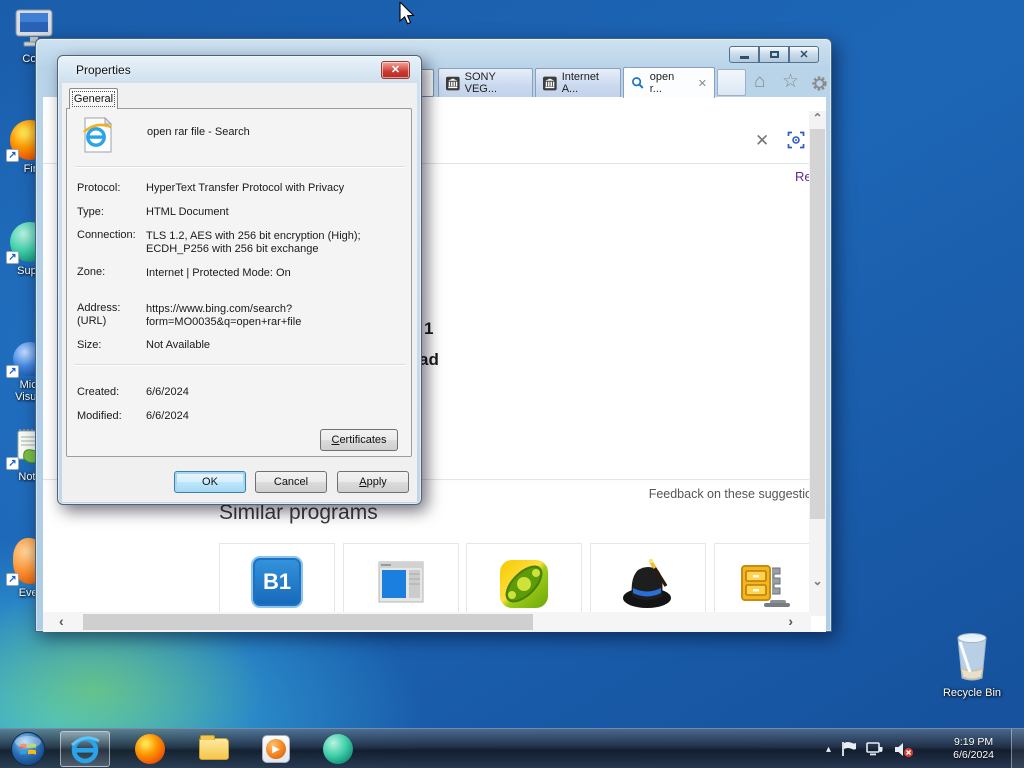 The width and height of the screenshot is (1024, 768). Describe the element at coordinates (848, 749) in the screenshot. I see `action-center-flag-icon` at that location.